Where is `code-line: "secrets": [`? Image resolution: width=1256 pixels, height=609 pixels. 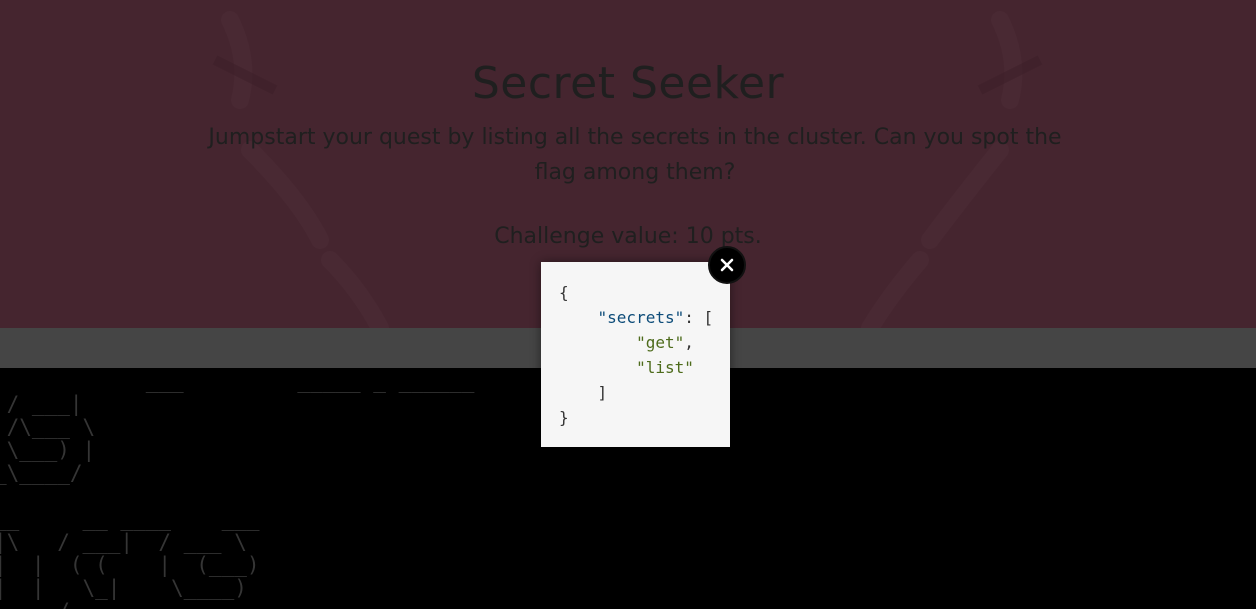
code-line: "secrets": [ is located at coordinates (644, 317).